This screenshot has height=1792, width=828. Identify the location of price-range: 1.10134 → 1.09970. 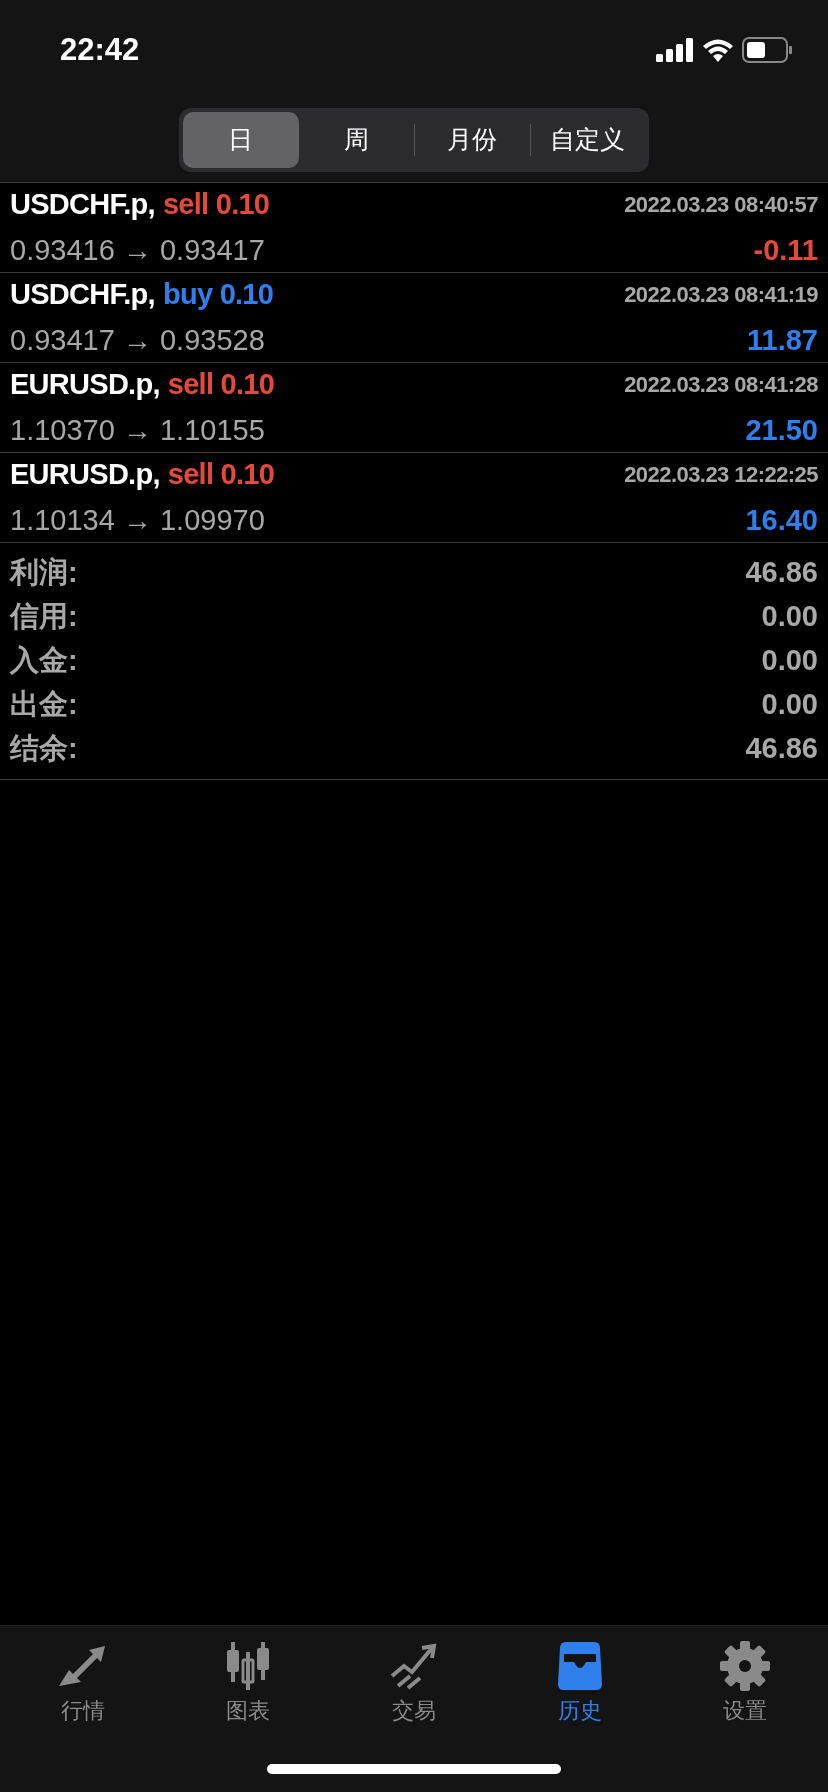
(137, 520).